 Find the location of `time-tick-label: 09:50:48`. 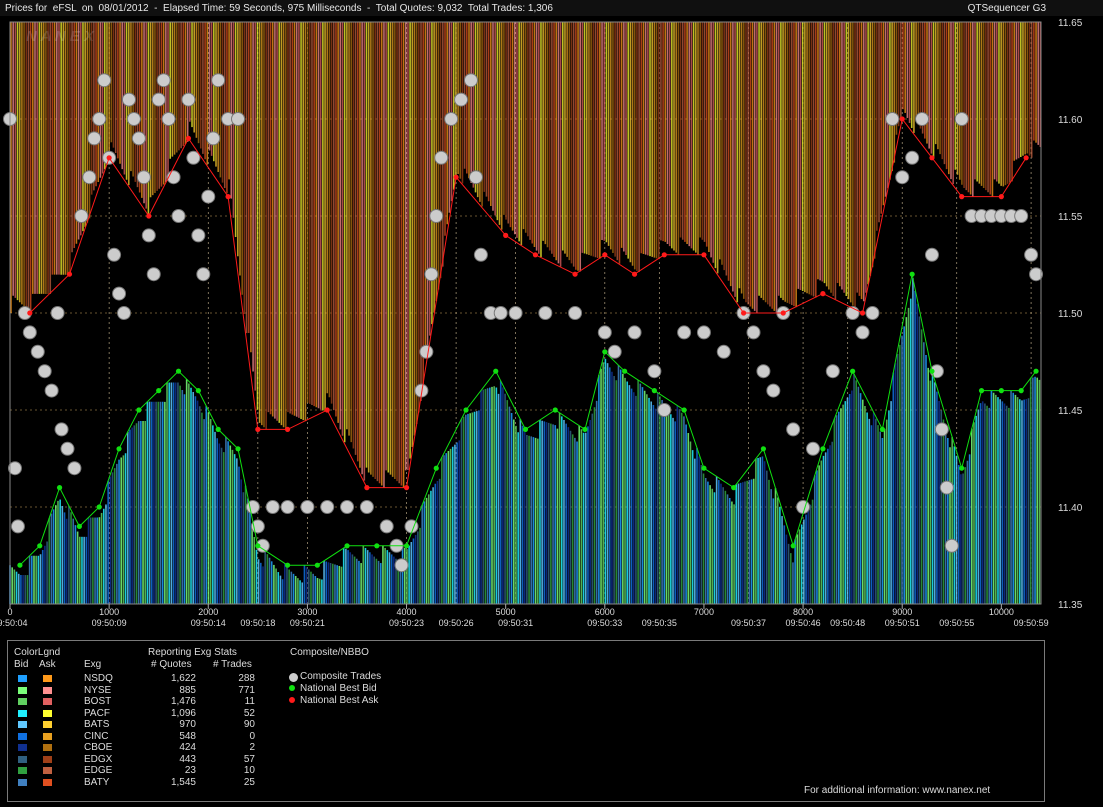

time-tick-label: 09:50:48 is located at coordinates (847, 623).